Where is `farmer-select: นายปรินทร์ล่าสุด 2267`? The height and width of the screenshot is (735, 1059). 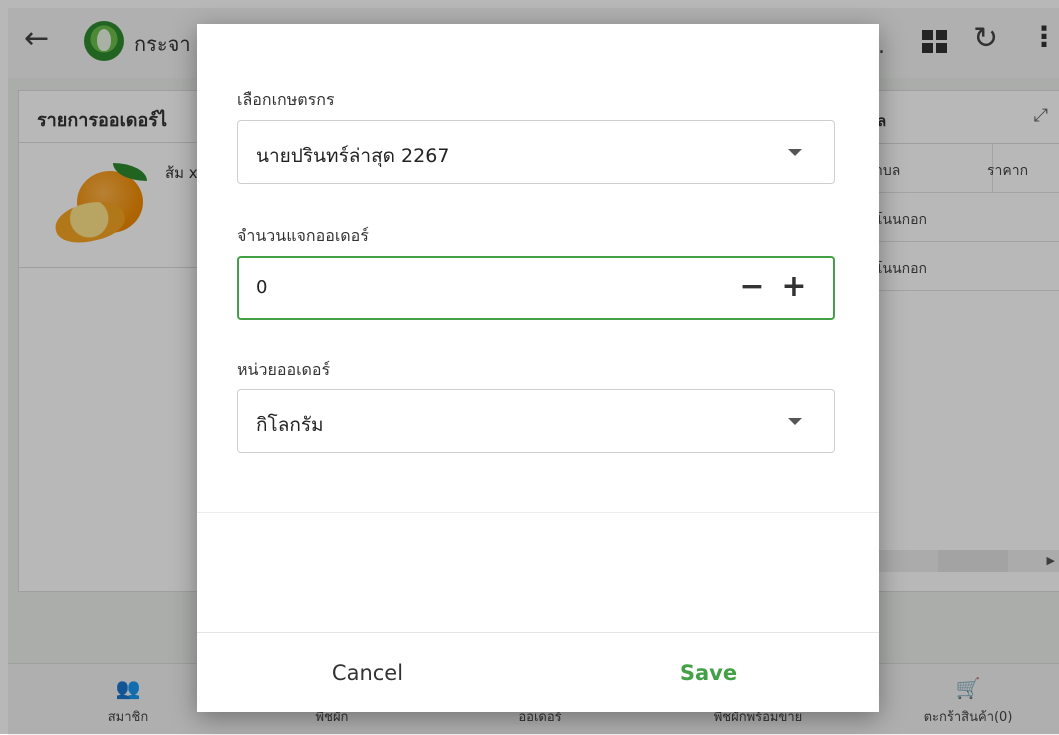 farmer-select: นายปรินทร์ล่าสุด 2267 is located at coordinates (536, 152).